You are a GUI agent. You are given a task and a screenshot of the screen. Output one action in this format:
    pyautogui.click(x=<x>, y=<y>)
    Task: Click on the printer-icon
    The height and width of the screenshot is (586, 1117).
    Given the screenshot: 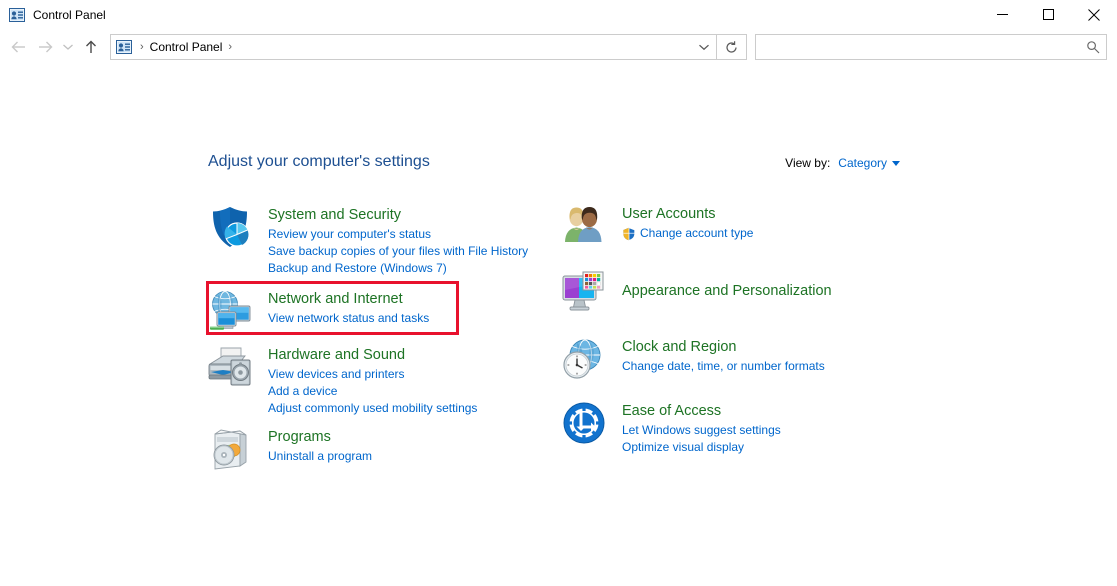 What is the action you would take?
    pyautogui.click(x=230, y=367)
    